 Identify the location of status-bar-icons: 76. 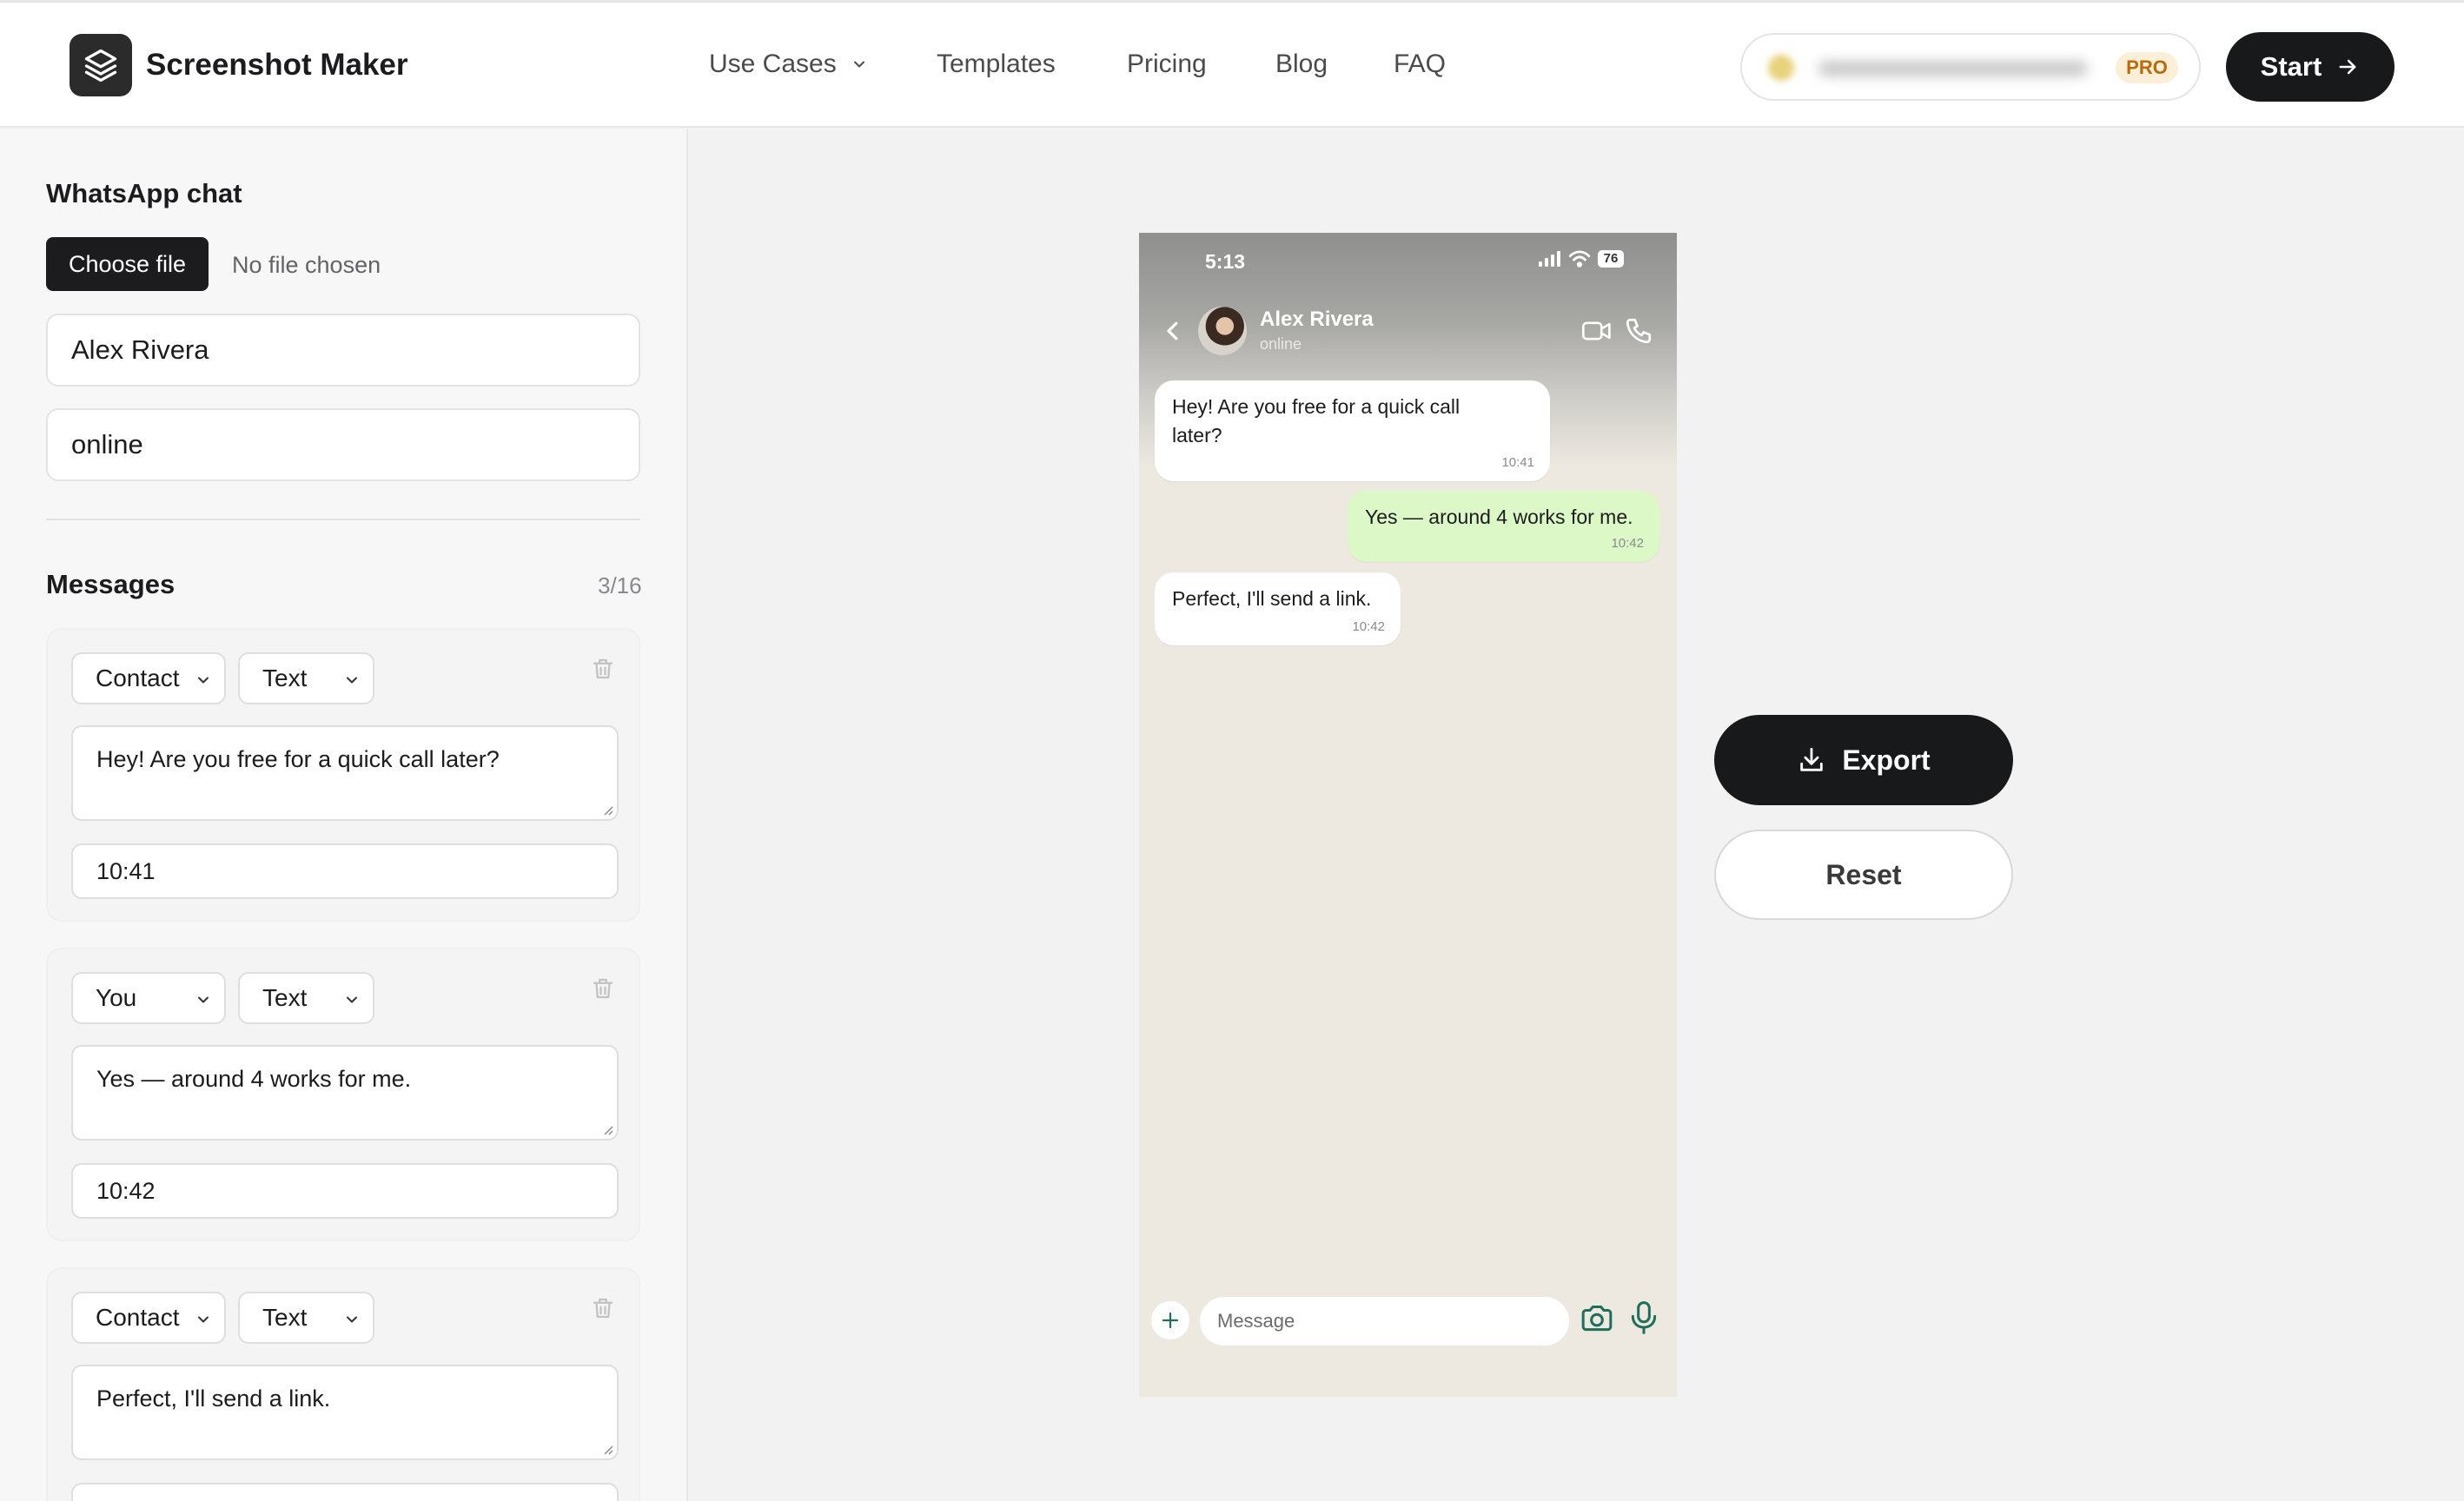
(1581, 259).